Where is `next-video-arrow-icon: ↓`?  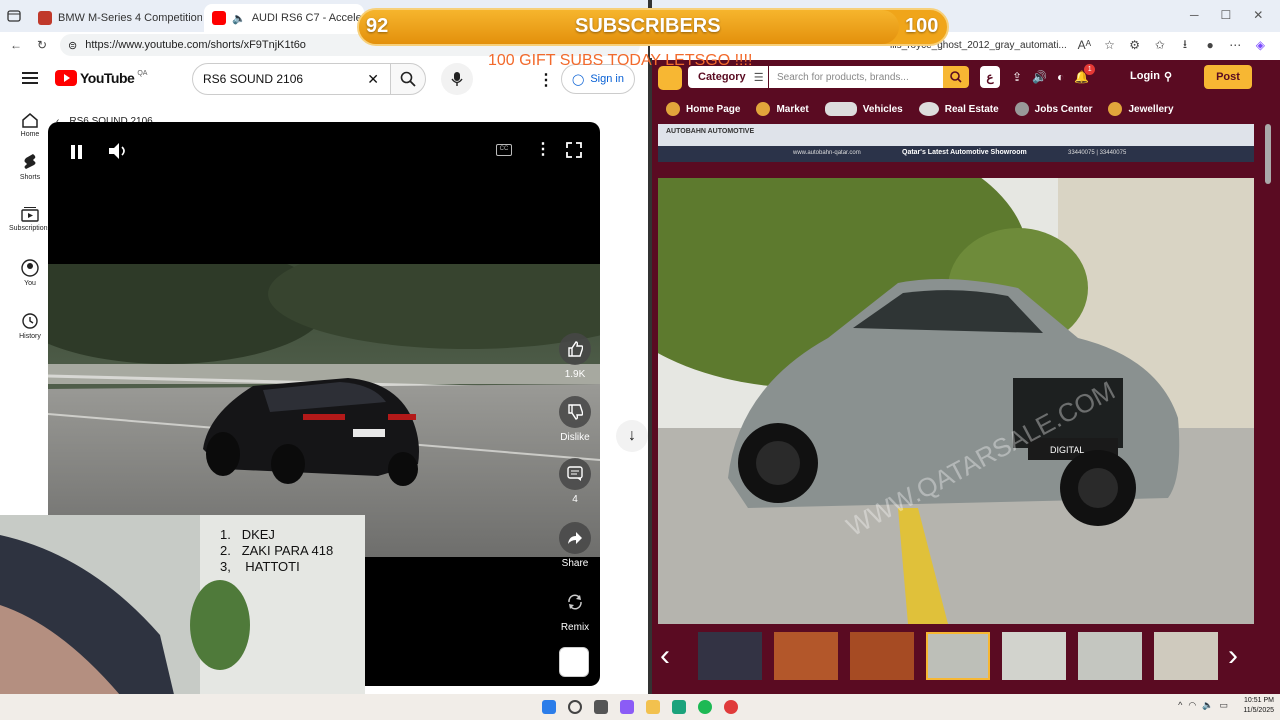 next-video-arrow-icon: ↓ is located at coordinates (632, 436).